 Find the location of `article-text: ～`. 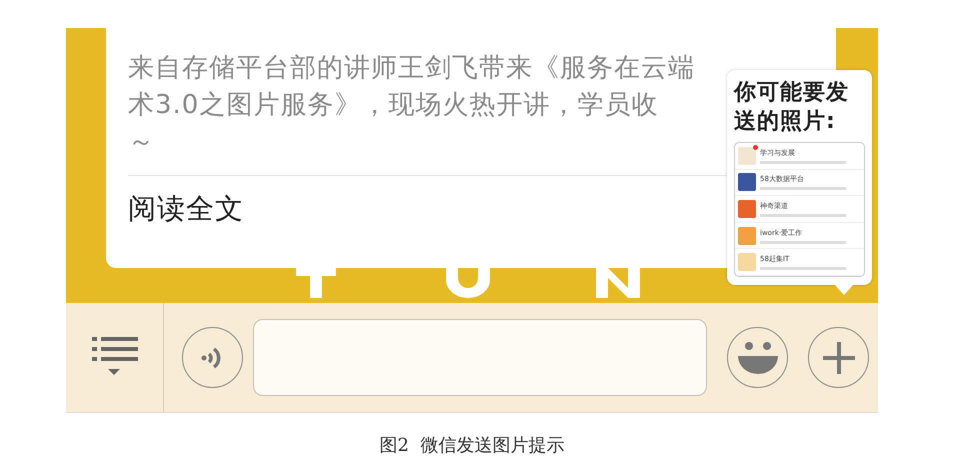

article-text: ～ is located at coordinates (141, 142).